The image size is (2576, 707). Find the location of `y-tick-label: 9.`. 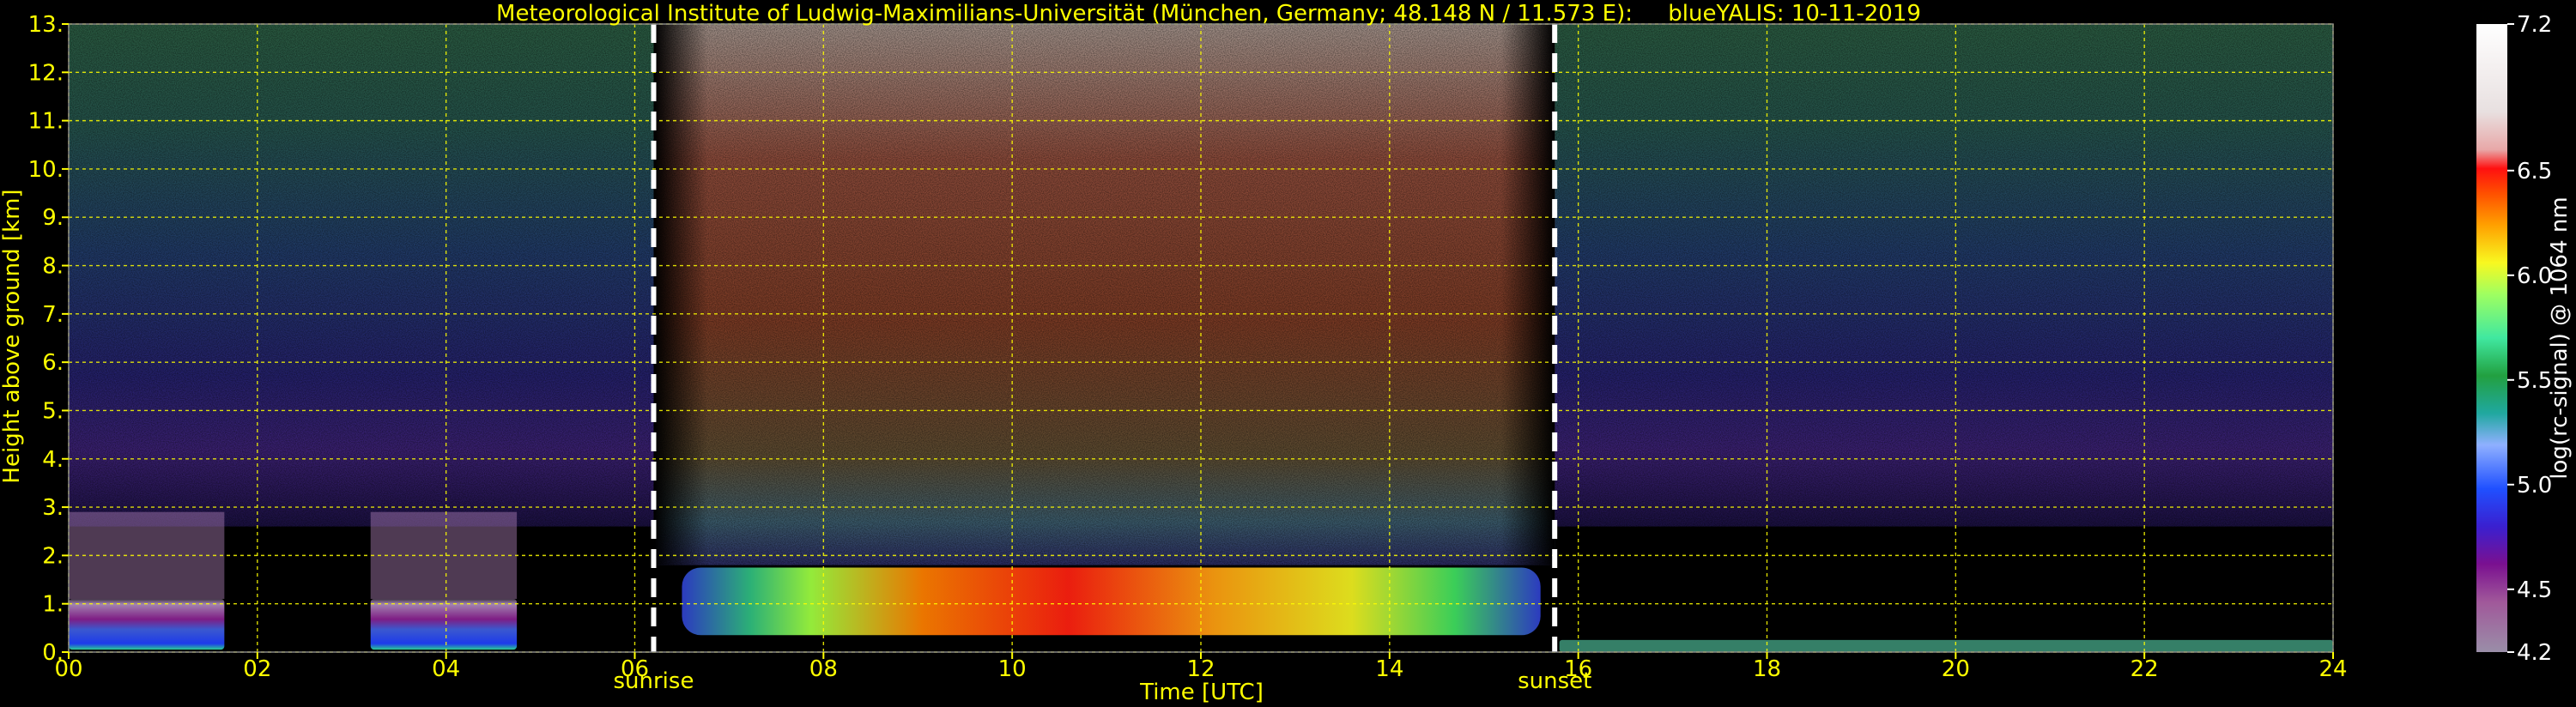

y-tick-label: 9. is located at coordinates (53, 218).